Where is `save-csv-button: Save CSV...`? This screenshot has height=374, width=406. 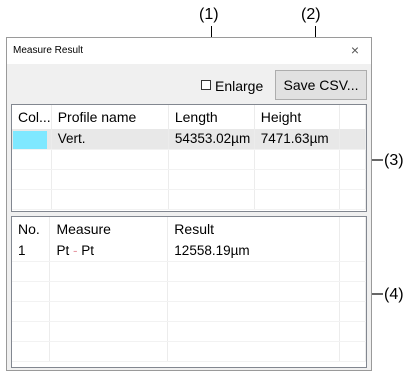 save-csv-button: Save CSV... is located at coordinates (321, 85).